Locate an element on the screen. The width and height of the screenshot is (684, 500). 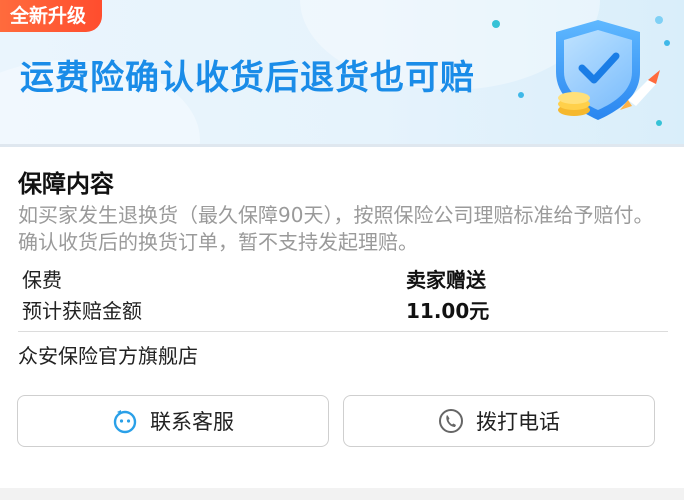
call-phone-label: 拨打电话 is located at coordinates (518, 422).